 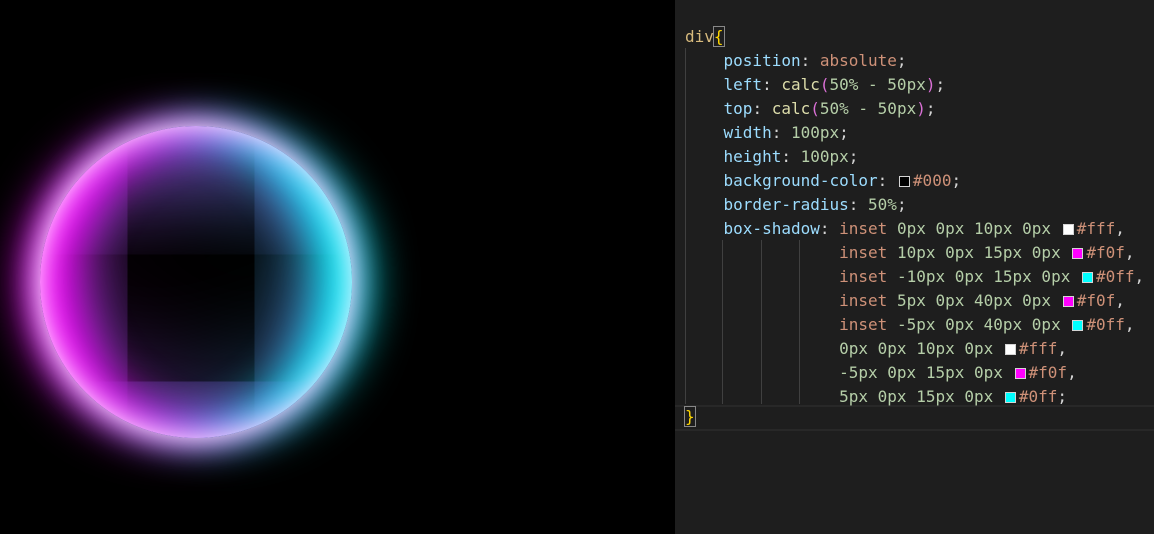 I want to click on css-property: position, so click(x=762, y=60).